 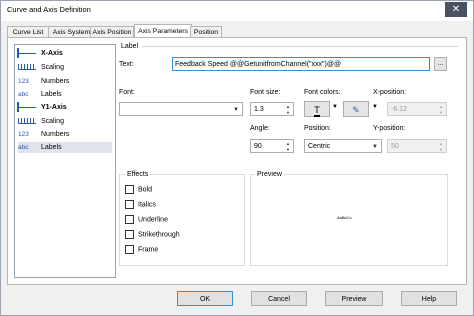 I want to click on tree-item-x-numbers: 123 Numbers, so click(x=65, y=81).